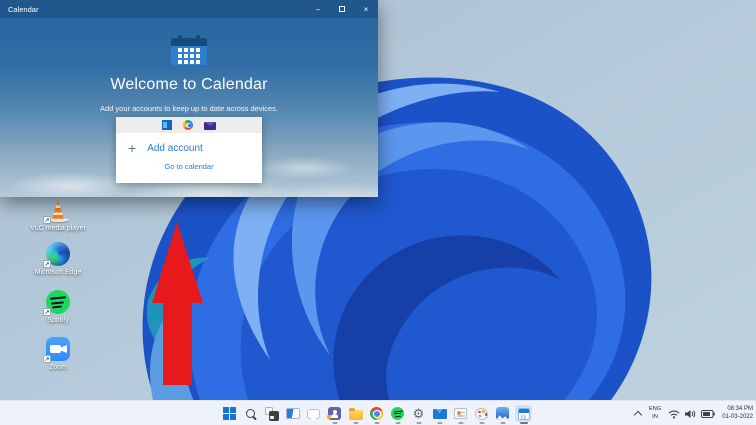 This screenshot has width=756, height=425. I want to click on volume-icon, so click(690, 413).